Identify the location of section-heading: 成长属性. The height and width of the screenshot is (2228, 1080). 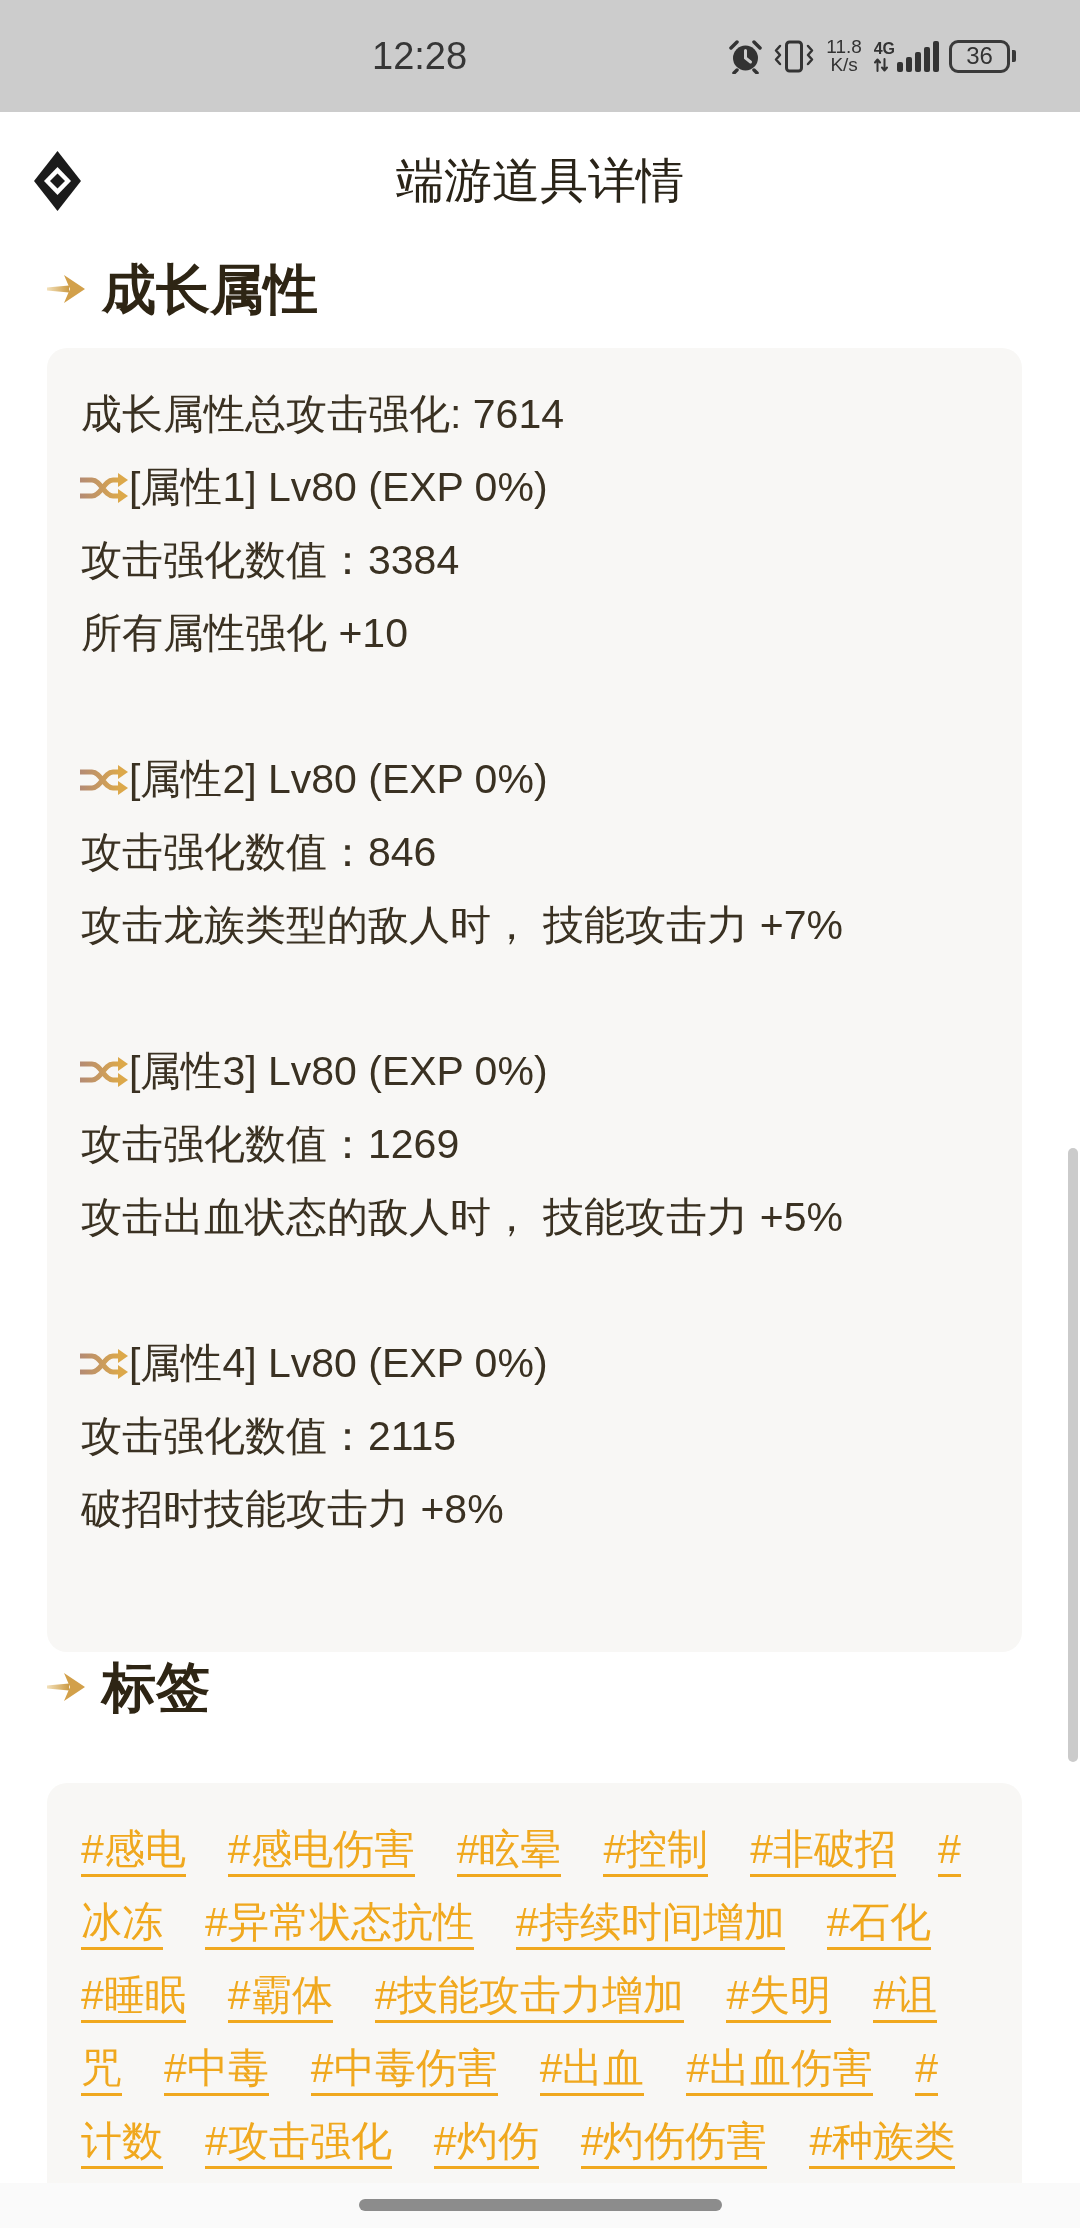
(210, 289).